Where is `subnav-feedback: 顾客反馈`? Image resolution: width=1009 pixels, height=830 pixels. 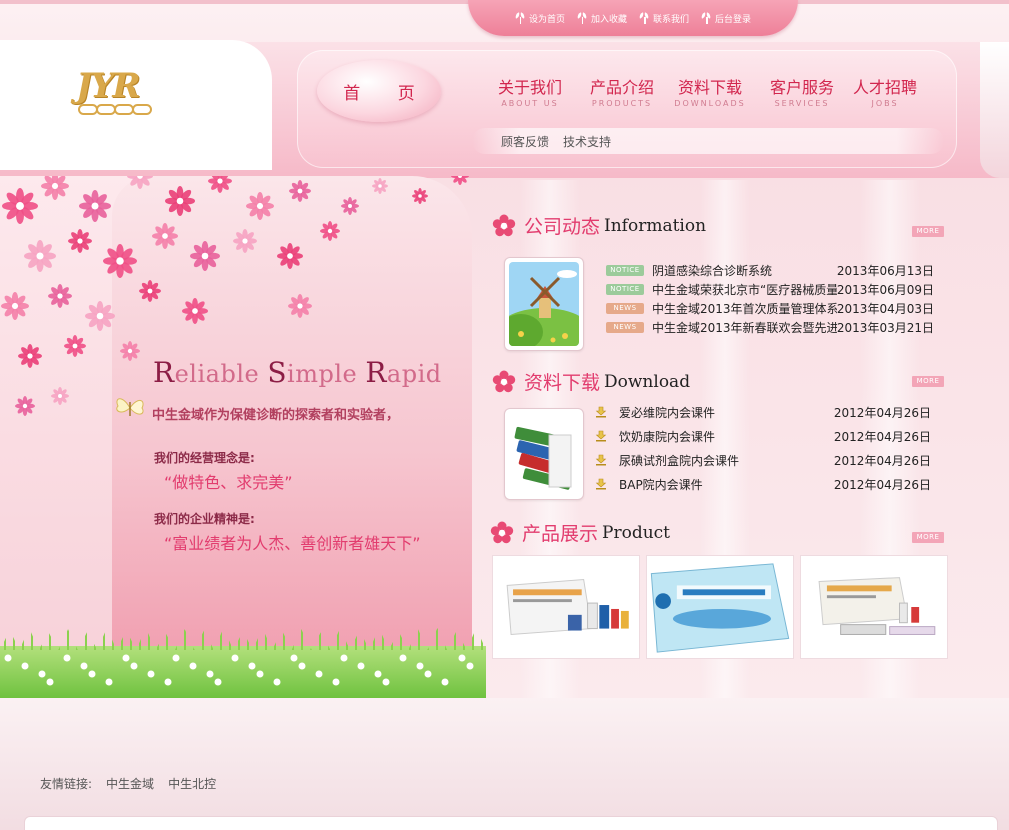 subnav-feedback: 顾客反馈 is located at coordinates (525, 141).